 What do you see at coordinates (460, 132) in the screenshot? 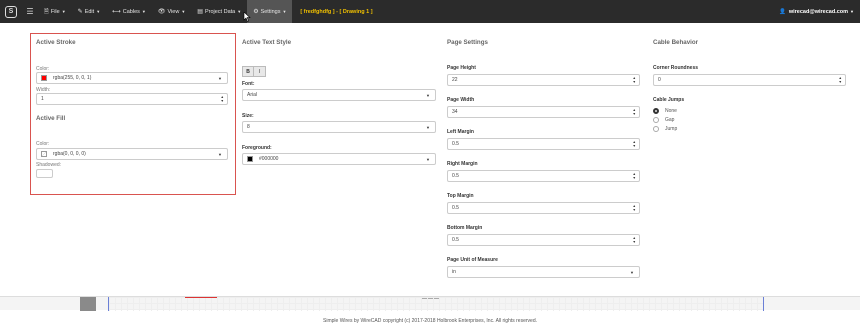
I see `left-margin-label: Left Margin` at bounding box center [460, 132].